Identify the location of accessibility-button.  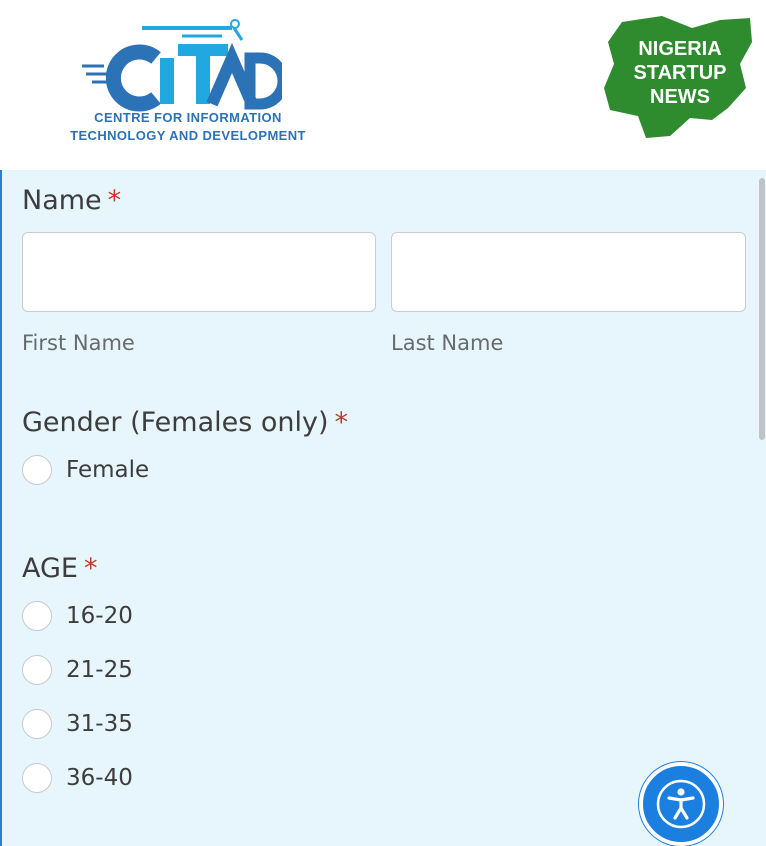
(681, 804).